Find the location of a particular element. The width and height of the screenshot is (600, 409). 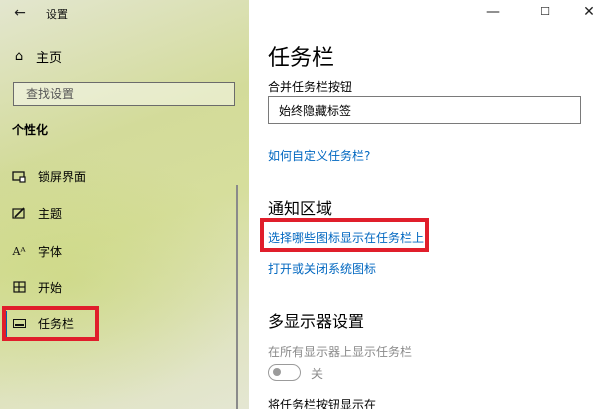

lock-screen-icon is located at coordinates (19, 176).